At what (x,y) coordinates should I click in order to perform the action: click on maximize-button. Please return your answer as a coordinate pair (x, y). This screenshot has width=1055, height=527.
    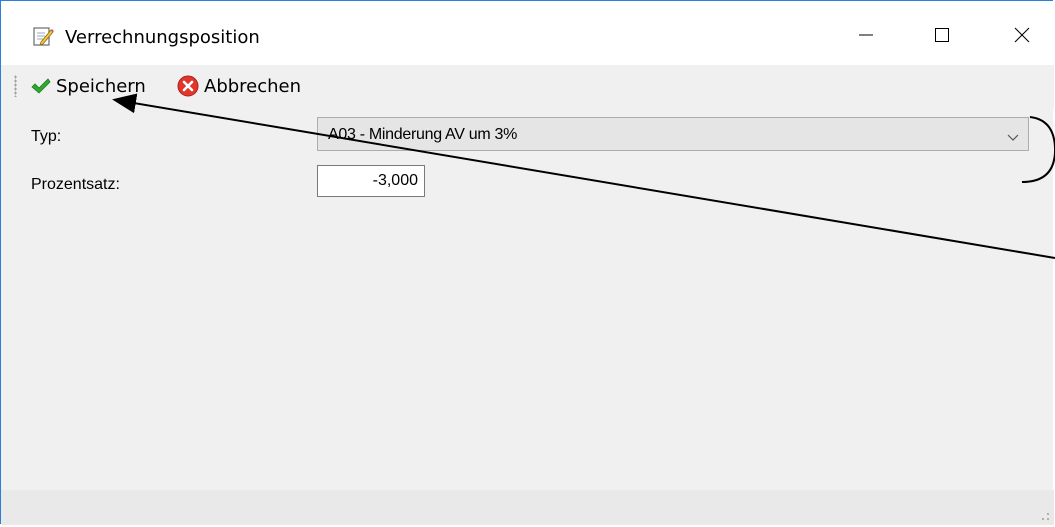
    Looking at the image, I should click on (942, 35).